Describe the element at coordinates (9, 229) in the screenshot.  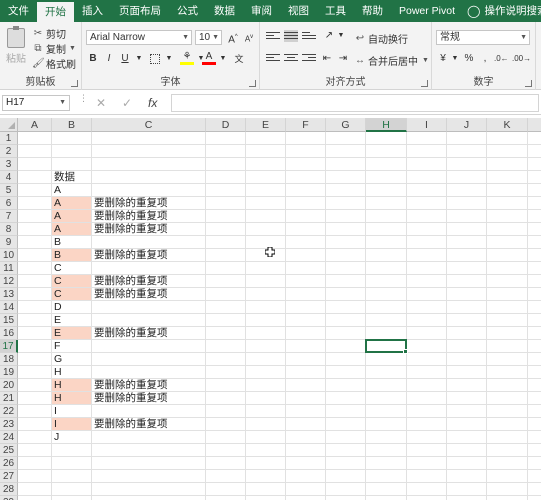
I see `row-header: 8` at that location.